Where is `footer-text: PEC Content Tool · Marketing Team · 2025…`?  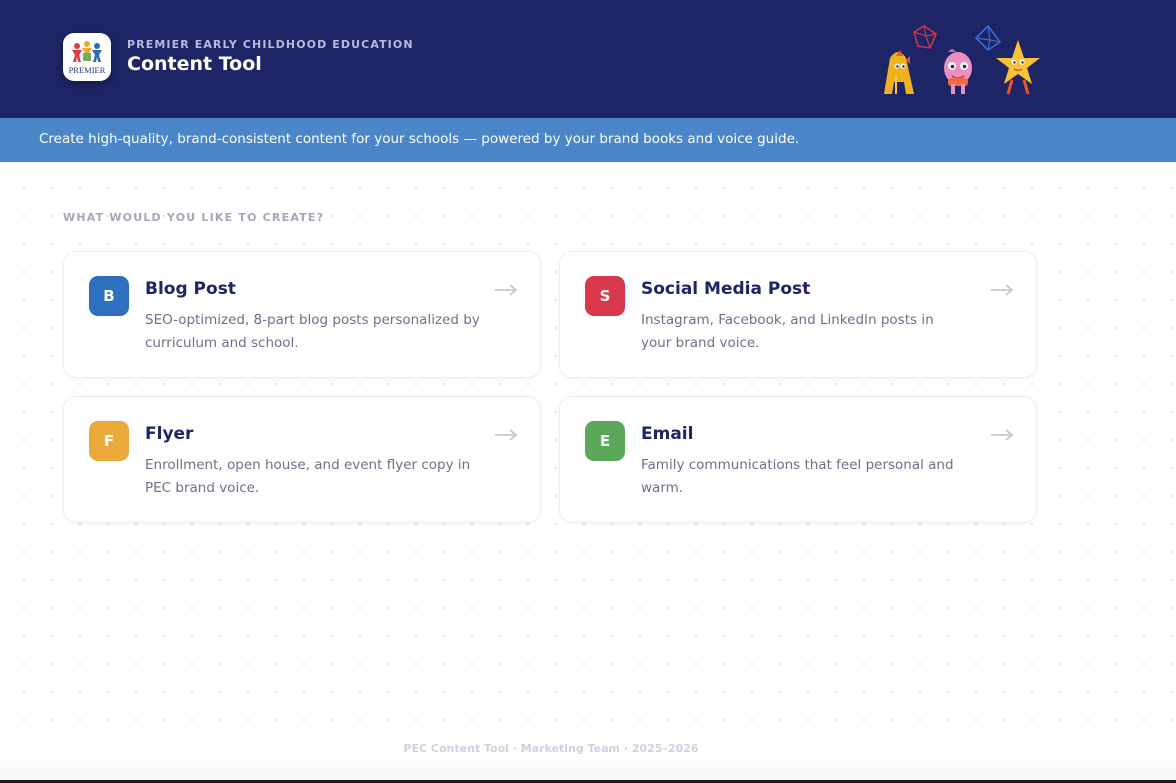
footer-text: PEC Content Tool · Marketing Team · 2025… is located at coordinates (551, 748).